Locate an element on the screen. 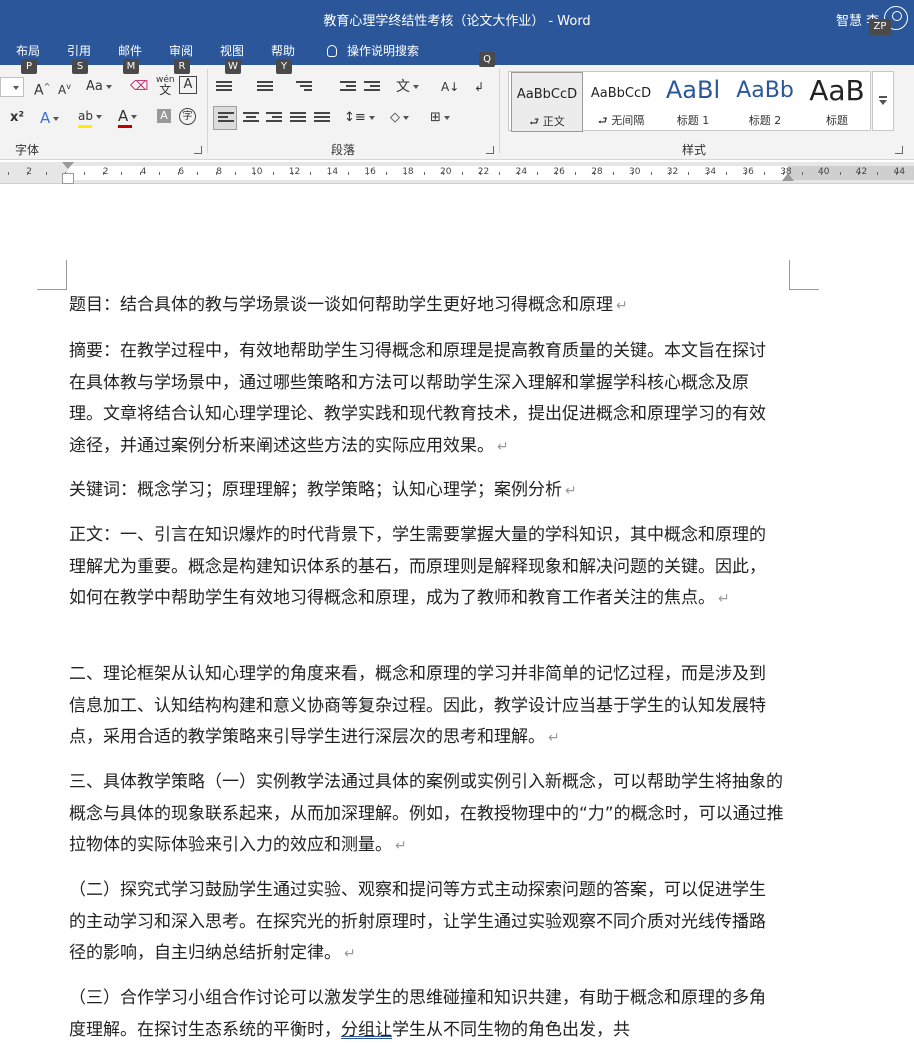 The width and height of the screenshot is (914, 1043). styles-dialog-launcher-icon is located at coordinates (899, 150).